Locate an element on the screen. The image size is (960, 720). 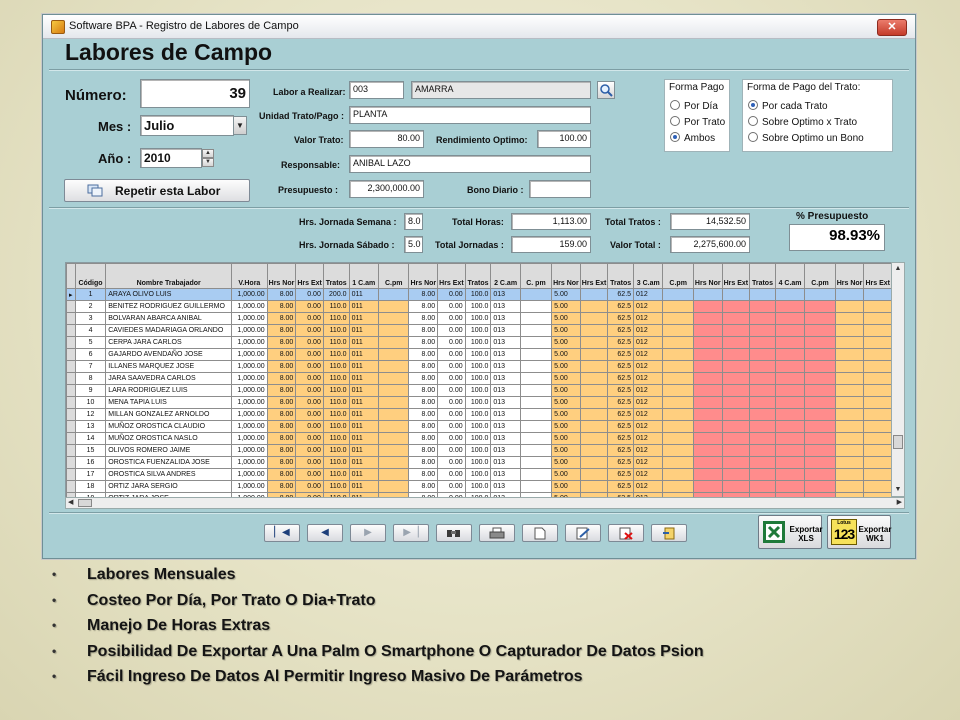
table-cell: MUÑOZ OROSTICA CLAUDIO is located at coordinates (169, 426).